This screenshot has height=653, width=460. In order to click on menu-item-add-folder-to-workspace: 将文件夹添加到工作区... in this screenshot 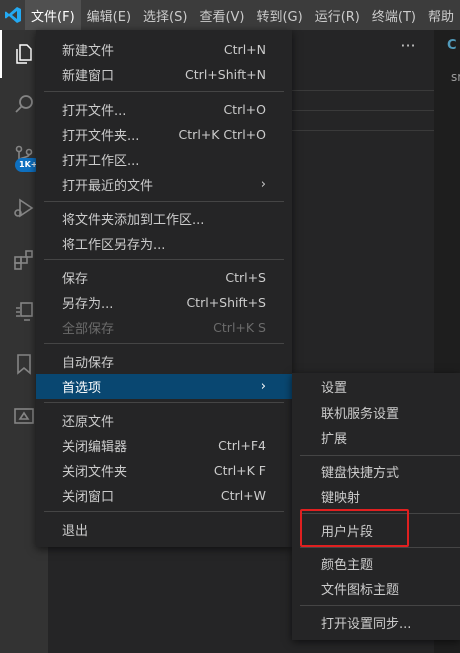, I will do `click(164, 218)`.